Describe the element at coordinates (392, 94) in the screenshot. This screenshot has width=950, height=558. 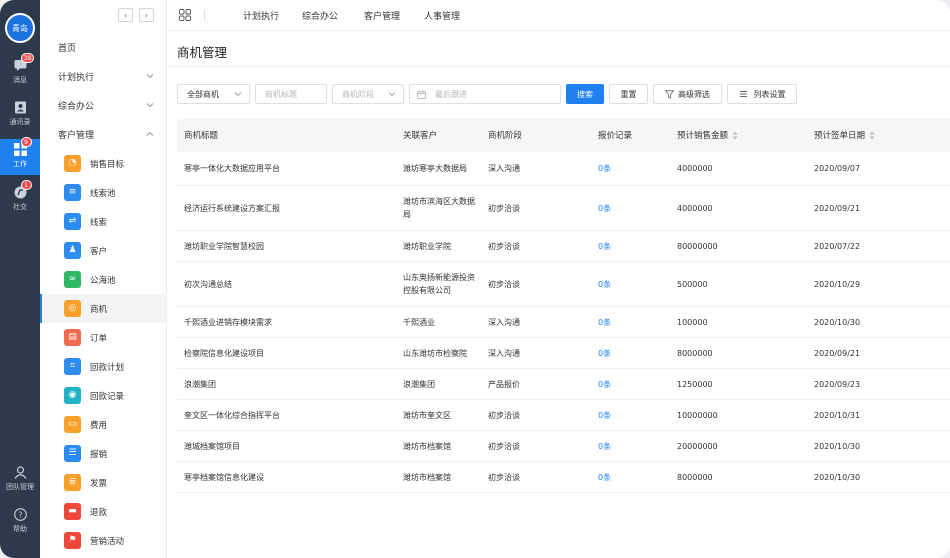
I see `chevron-down-icon` at that location.